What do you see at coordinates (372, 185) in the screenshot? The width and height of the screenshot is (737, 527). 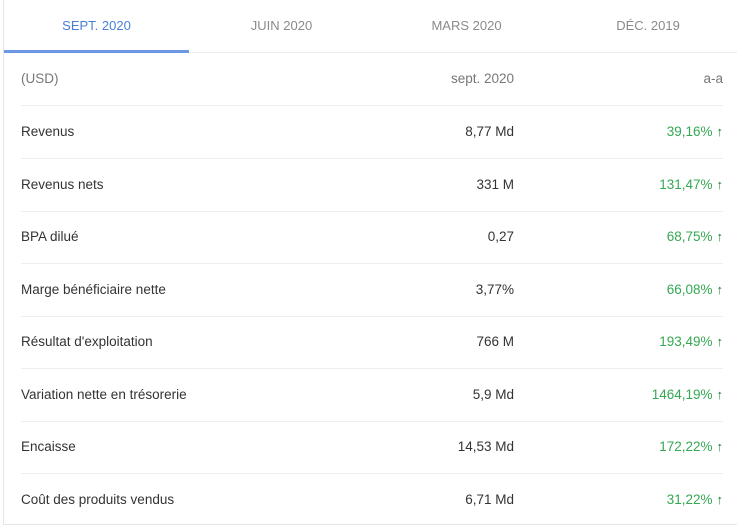 I see `table-row: Revenus nets 331 M 131,47% ↑` at bounding box center [372, 185].